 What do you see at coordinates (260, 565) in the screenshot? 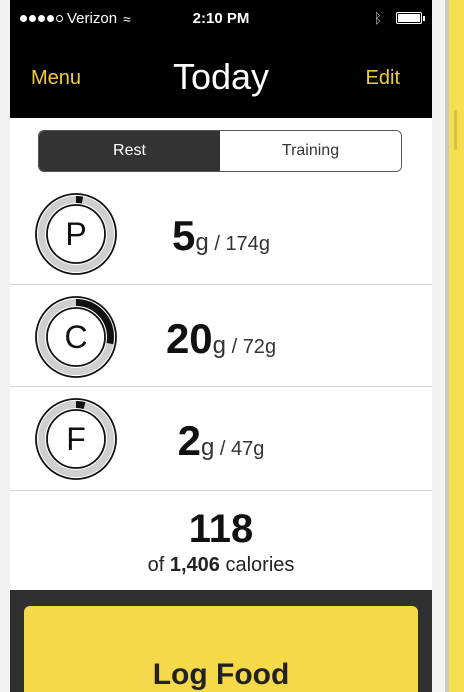
I see `calories-suffix: calories` at bounding box center [260, 565].